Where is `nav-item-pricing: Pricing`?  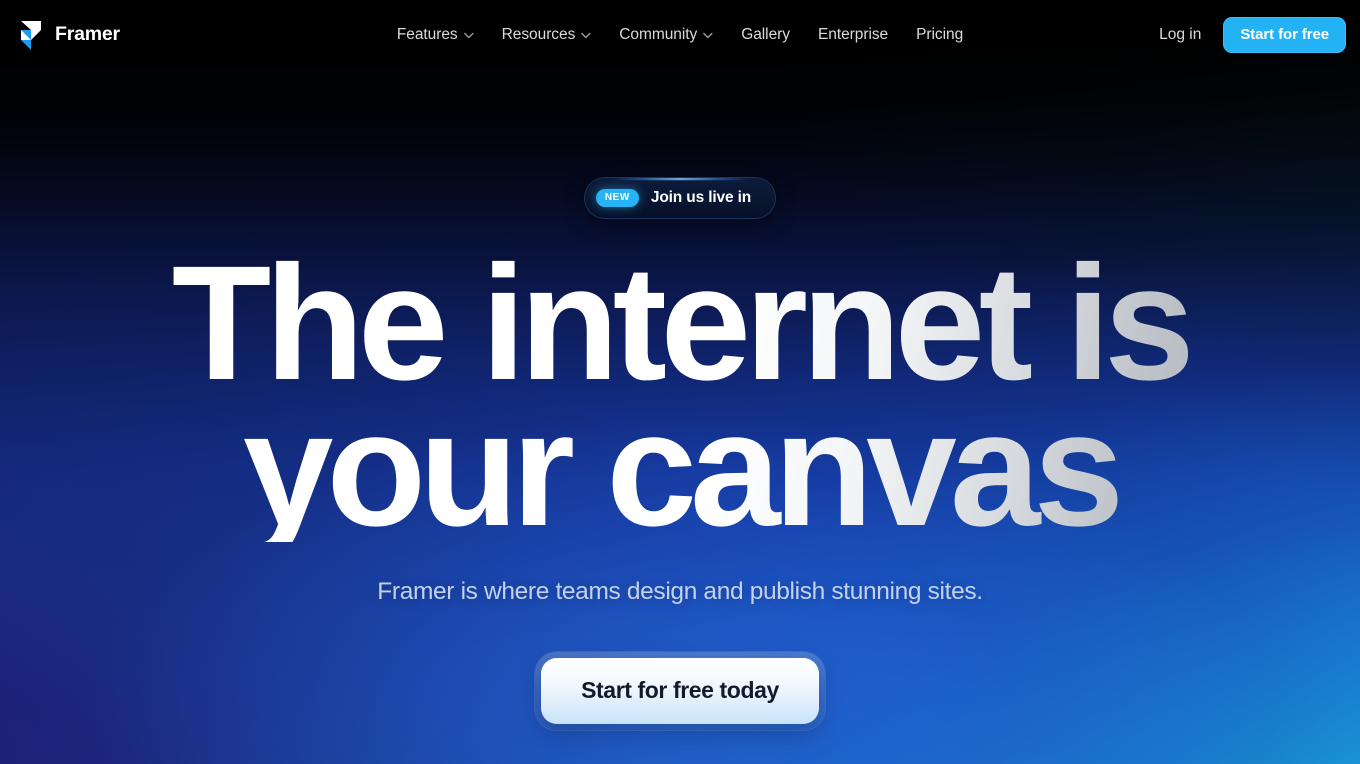
nav-item-pricing: Pricing is located at coordinates (939, 35).